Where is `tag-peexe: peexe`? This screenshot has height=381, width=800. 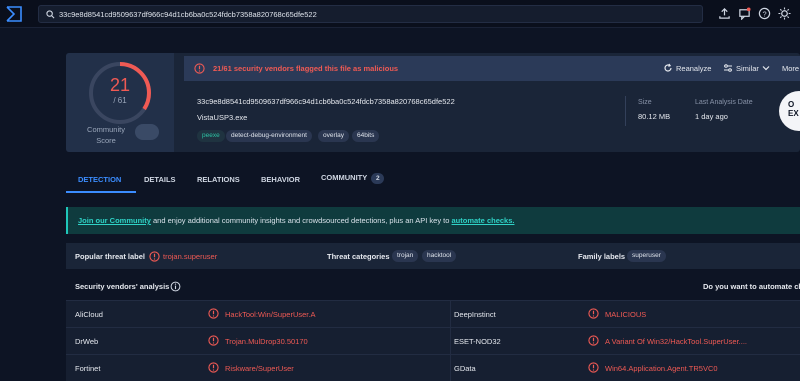
tag-peexe: peexe is located at coordinates (211, 136).